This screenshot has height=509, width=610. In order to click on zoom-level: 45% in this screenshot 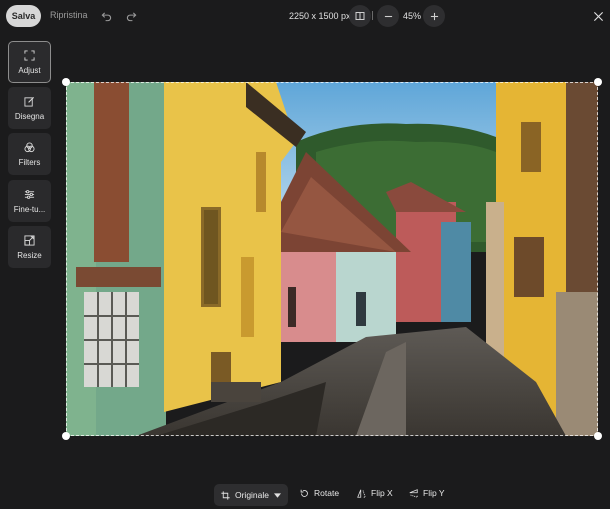, I will do `click(412, 16)`.